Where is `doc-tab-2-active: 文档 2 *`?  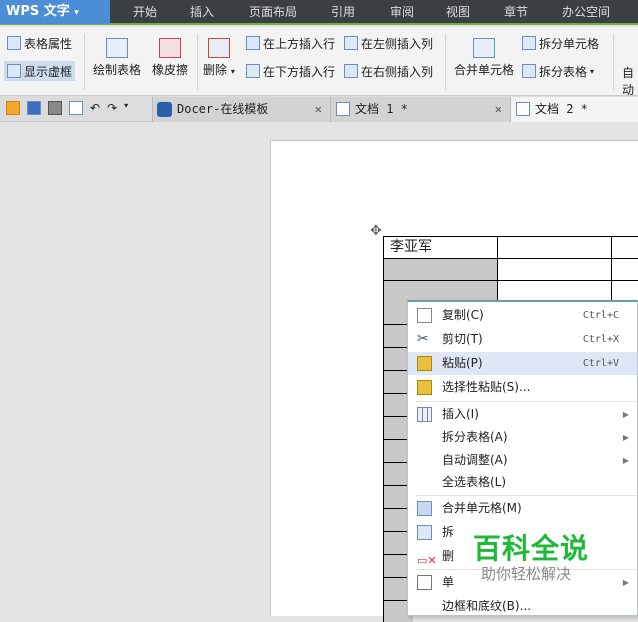 doc-tab-2-active: 文档 2 * is located at coordinates (574, 109).